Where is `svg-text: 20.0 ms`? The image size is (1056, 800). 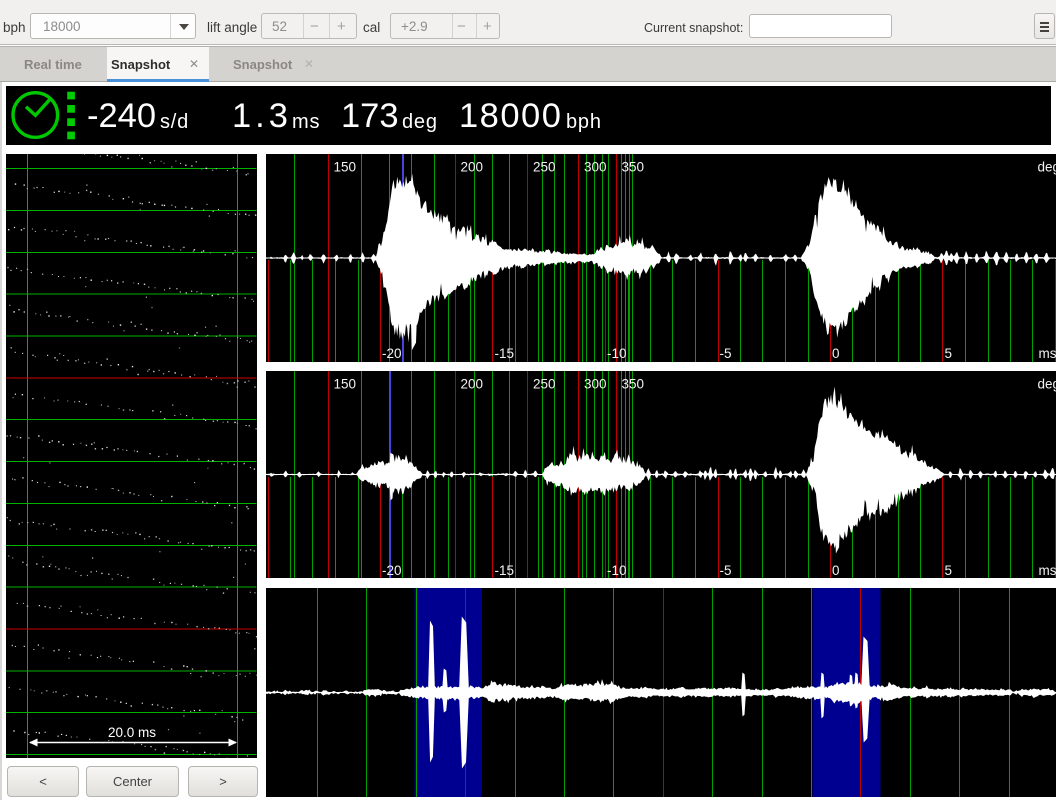
svg-text: 20.0 ms is located at coordinates (132, 732).